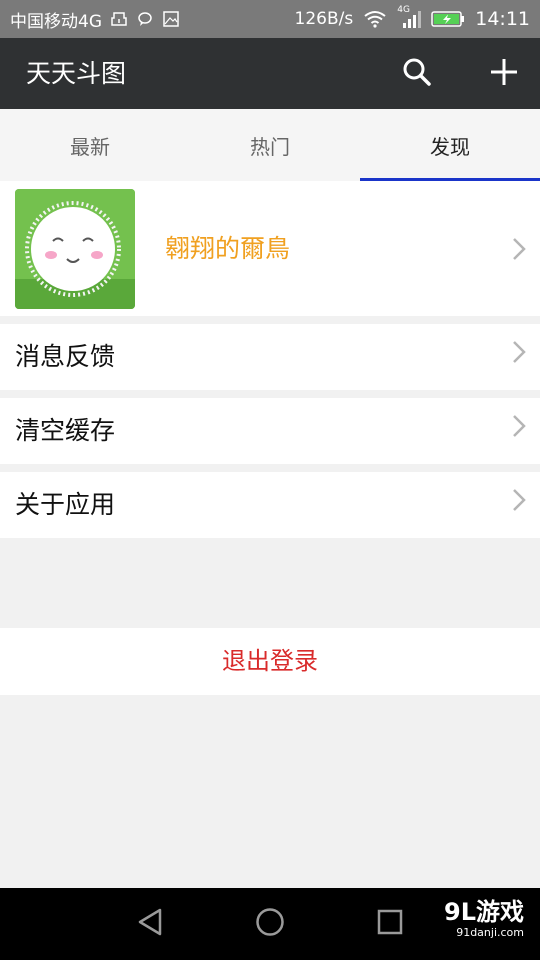 The width and height of the screenshot is (540, 960). What do you see at coordinates (448, 19) in the screenshot?
I see `battery-charging-icon` at bounding box center [448, 19].